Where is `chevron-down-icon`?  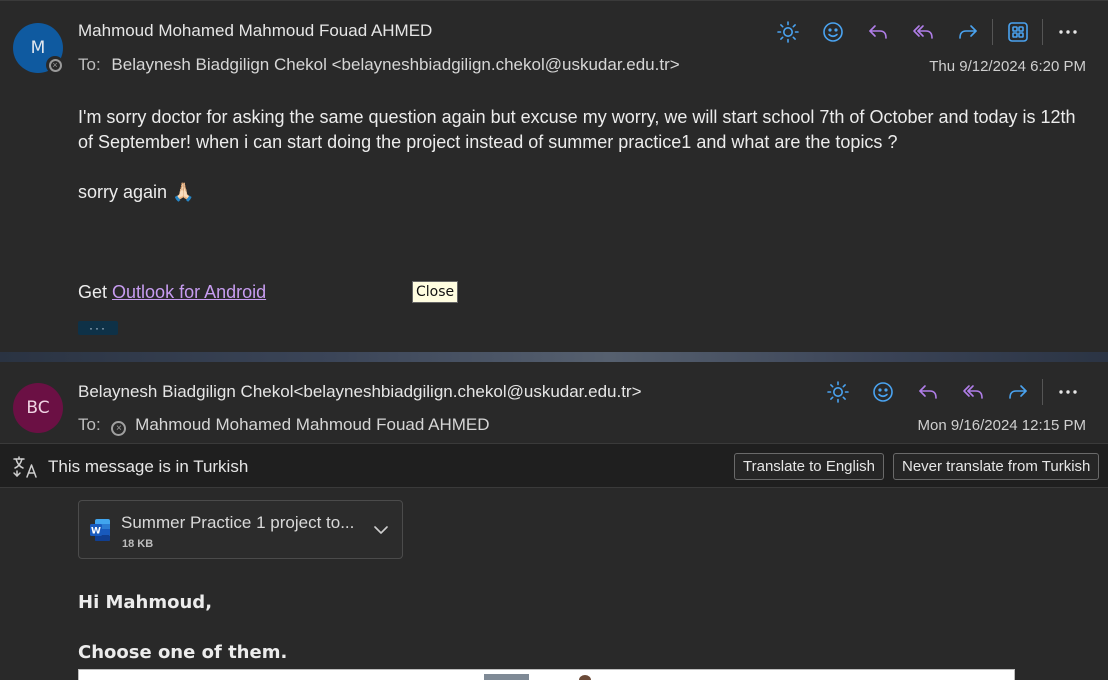
chevron-down-icon is located at coordinates (381, 530).